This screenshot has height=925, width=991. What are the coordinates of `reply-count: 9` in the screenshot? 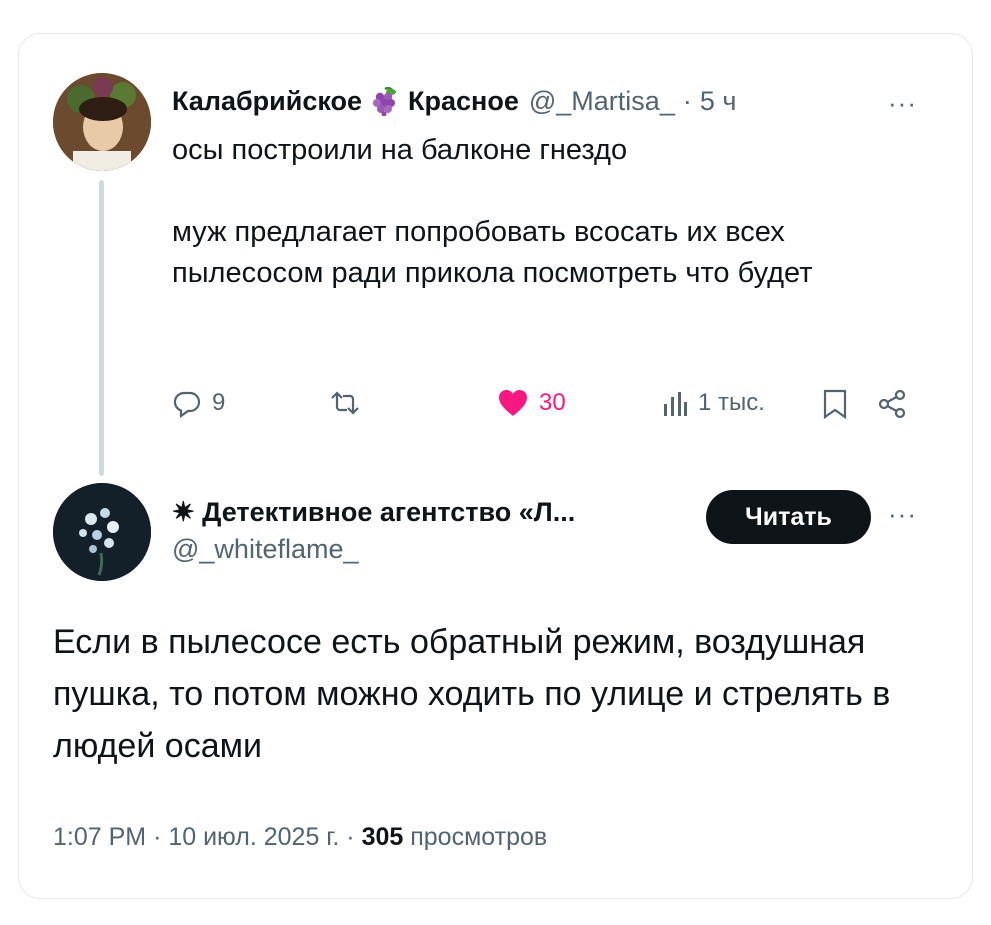 It's located at (219, 402).